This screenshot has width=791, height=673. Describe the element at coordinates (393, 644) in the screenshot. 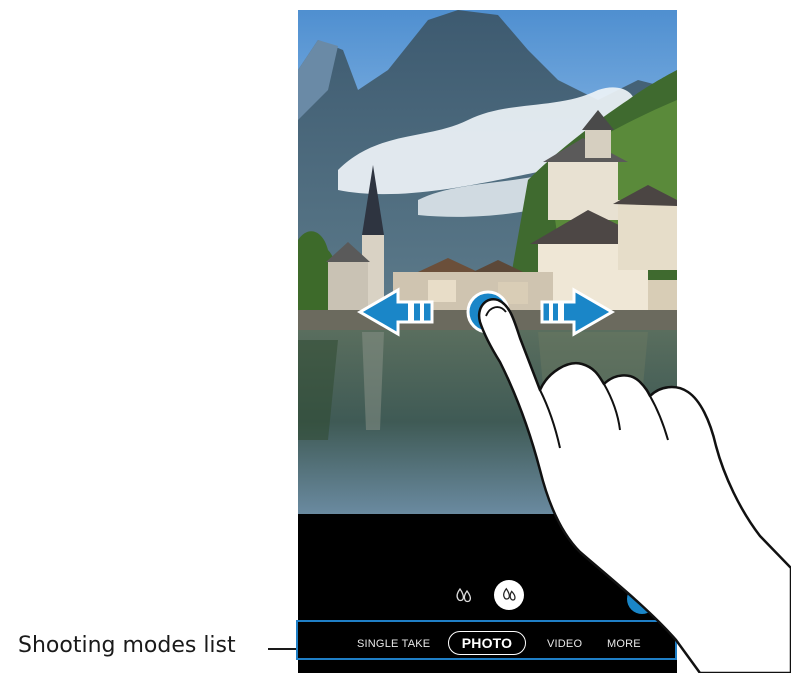

I see `mode-single-take: SINGLE TAKE` at that location.